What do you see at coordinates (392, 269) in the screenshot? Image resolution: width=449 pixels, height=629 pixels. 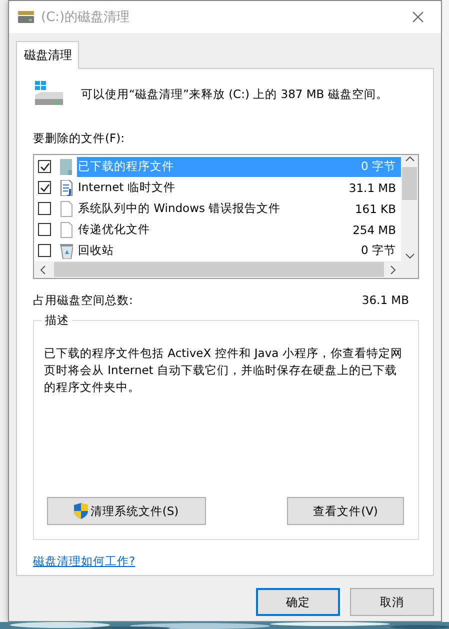 I see `scroll-right-icon` at bounding box center [392, 269].